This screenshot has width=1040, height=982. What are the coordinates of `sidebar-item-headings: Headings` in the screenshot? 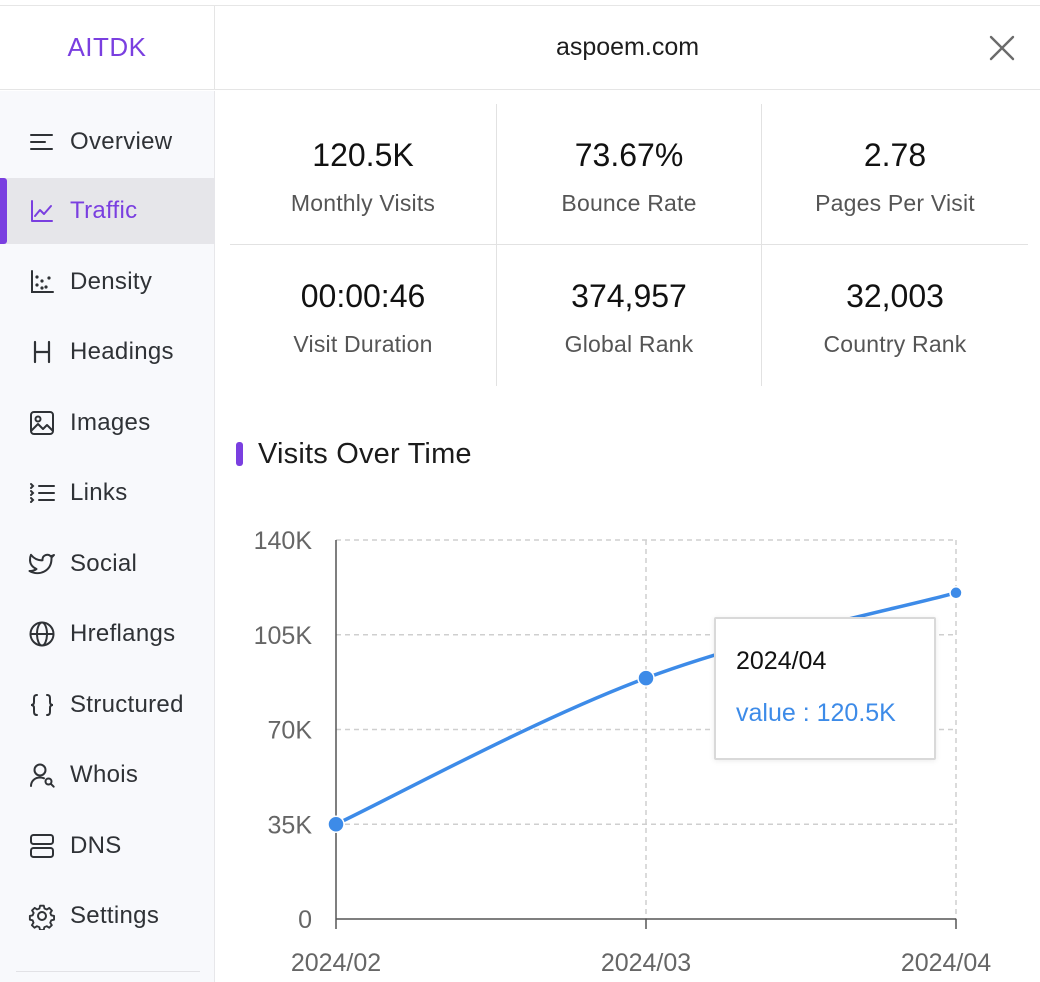 It's located at (107, 352).